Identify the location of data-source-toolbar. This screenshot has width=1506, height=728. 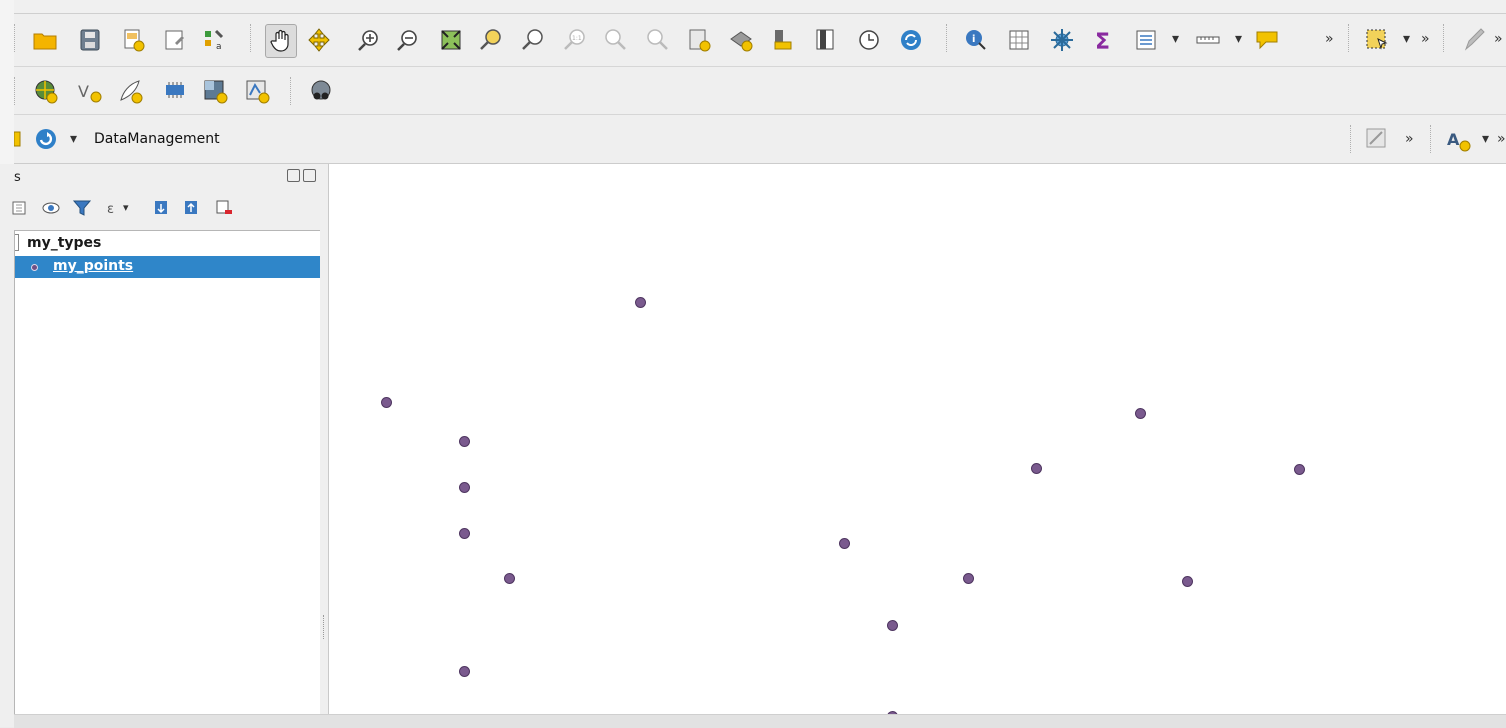
(760, 91).